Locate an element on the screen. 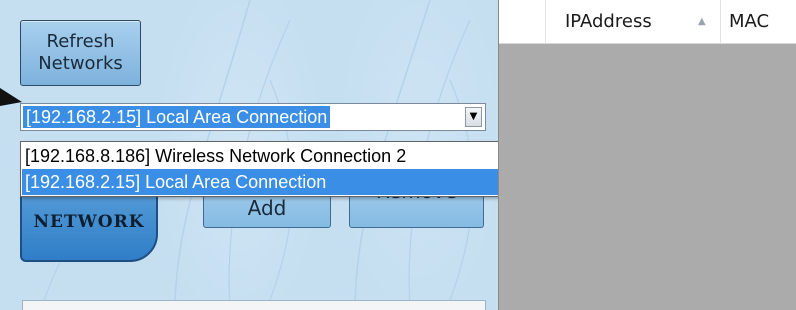 The height and width of the screenshot is (310, 796). refresh-button-line1: Refresh is located at coordinates (80, 41).